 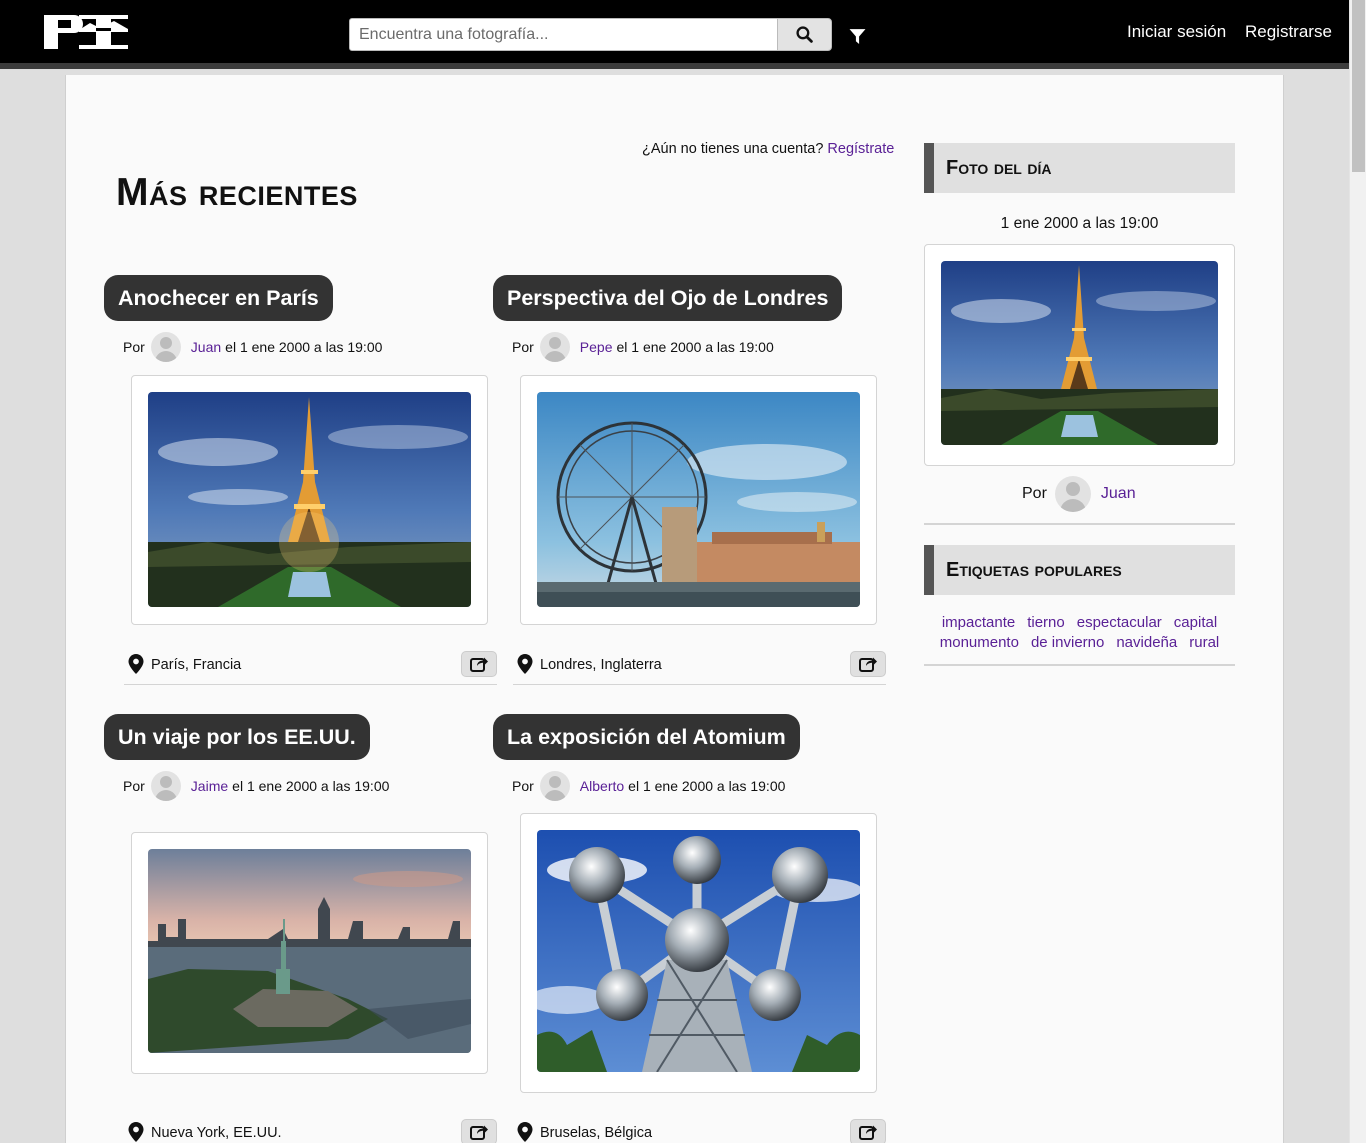 I want to click on post-footer: Bruselas, Bélgica, so click(x=699, y=1128).